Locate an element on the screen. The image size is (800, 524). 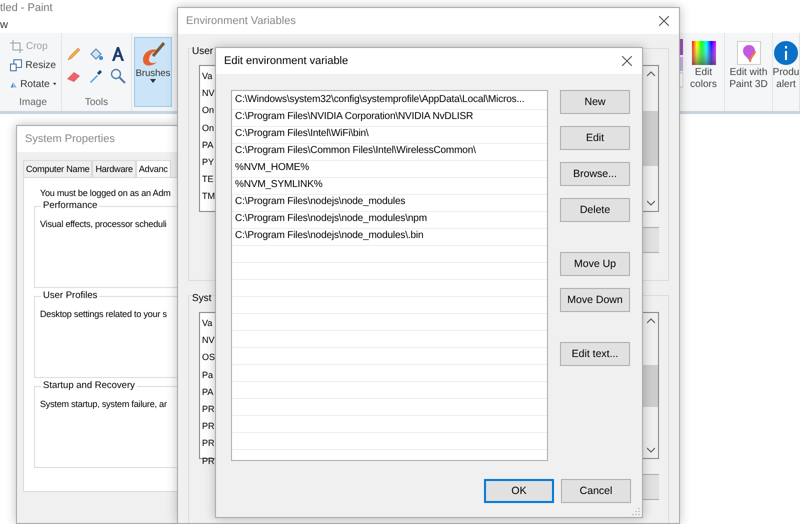
group-title: User is located at coordinates (203, 51).